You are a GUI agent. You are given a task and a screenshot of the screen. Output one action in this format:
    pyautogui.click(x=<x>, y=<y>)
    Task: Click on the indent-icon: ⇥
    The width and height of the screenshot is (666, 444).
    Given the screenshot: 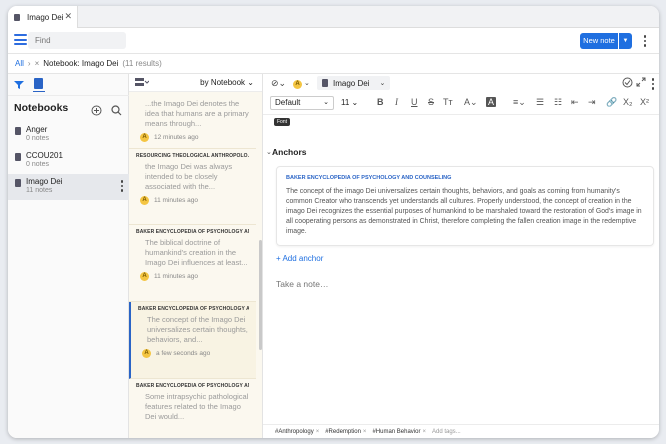 What is the action you would take?
    pyautogui.click(x=592, y=102)
    